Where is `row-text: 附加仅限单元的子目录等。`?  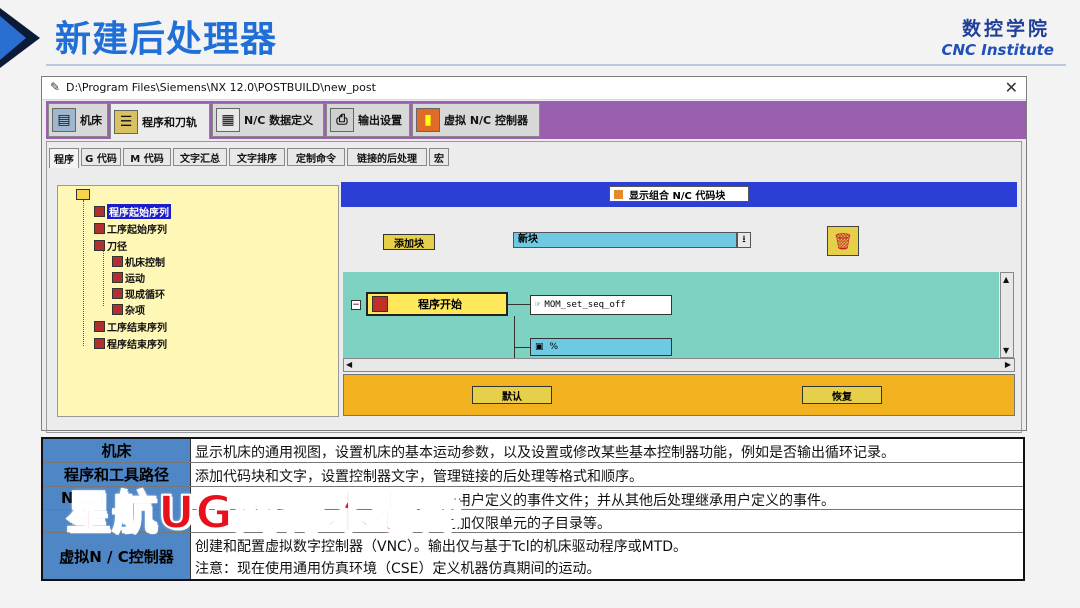
row-text: 附加仅限单元的子目录等。 is located at coordinates (527, 524).